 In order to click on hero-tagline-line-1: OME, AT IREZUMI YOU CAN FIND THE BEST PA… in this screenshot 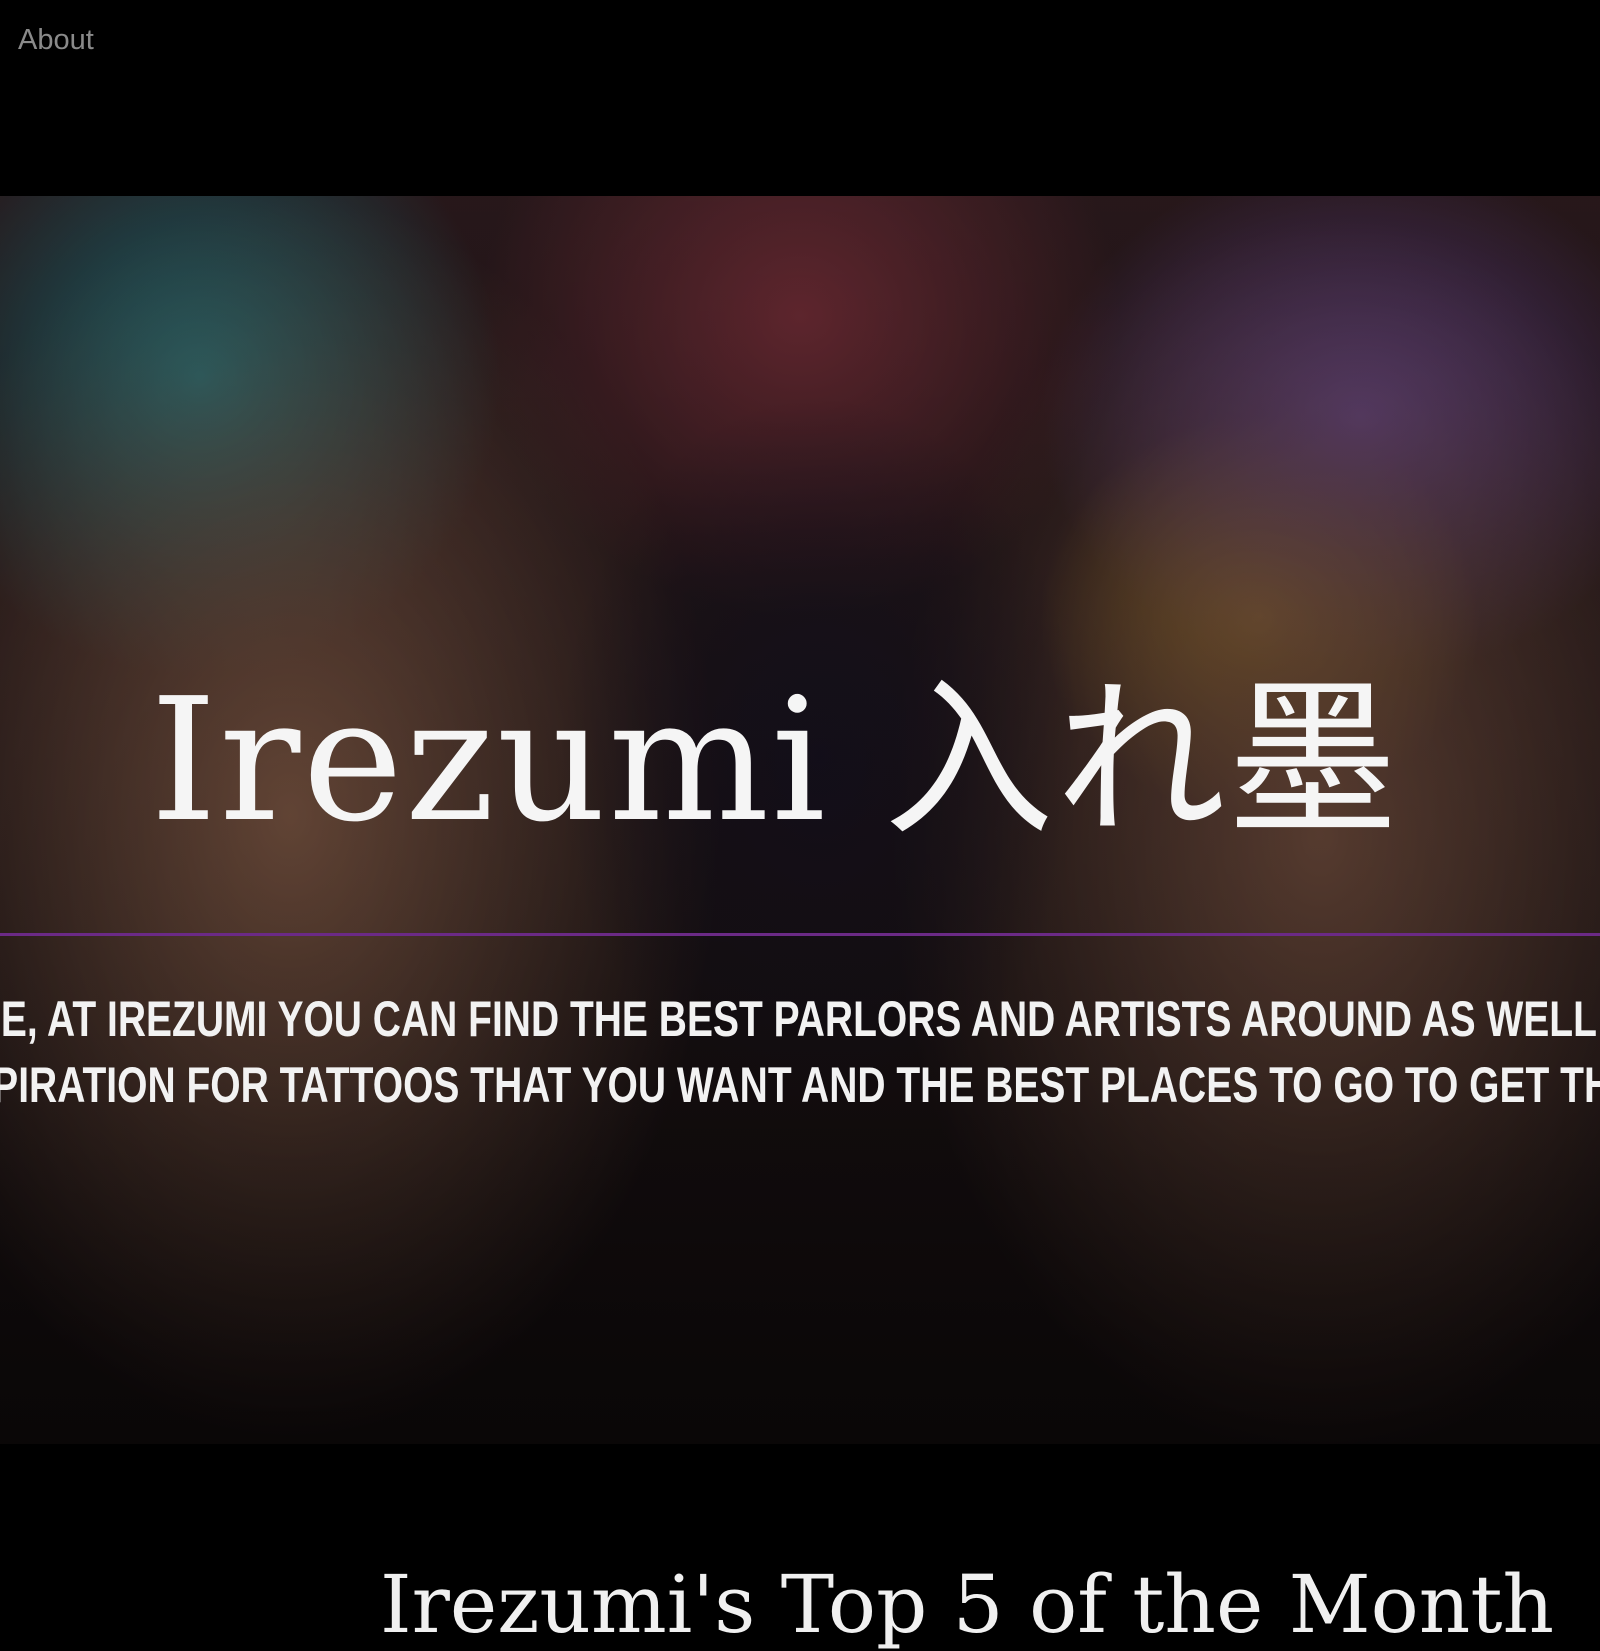, I will do `click(800, 1019)`.